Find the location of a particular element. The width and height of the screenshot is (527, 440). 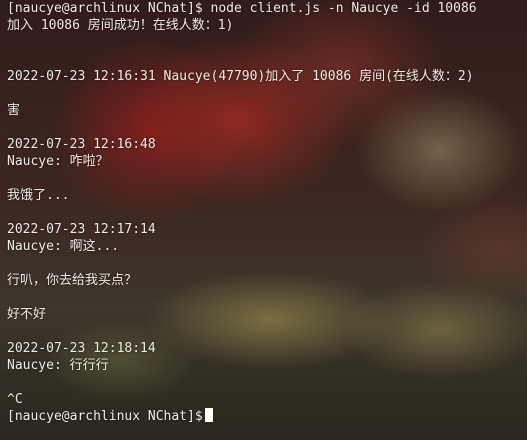

terminal-line: 加入 10086 房间成功！在线人数：1) is located at coordinates (120, 25).